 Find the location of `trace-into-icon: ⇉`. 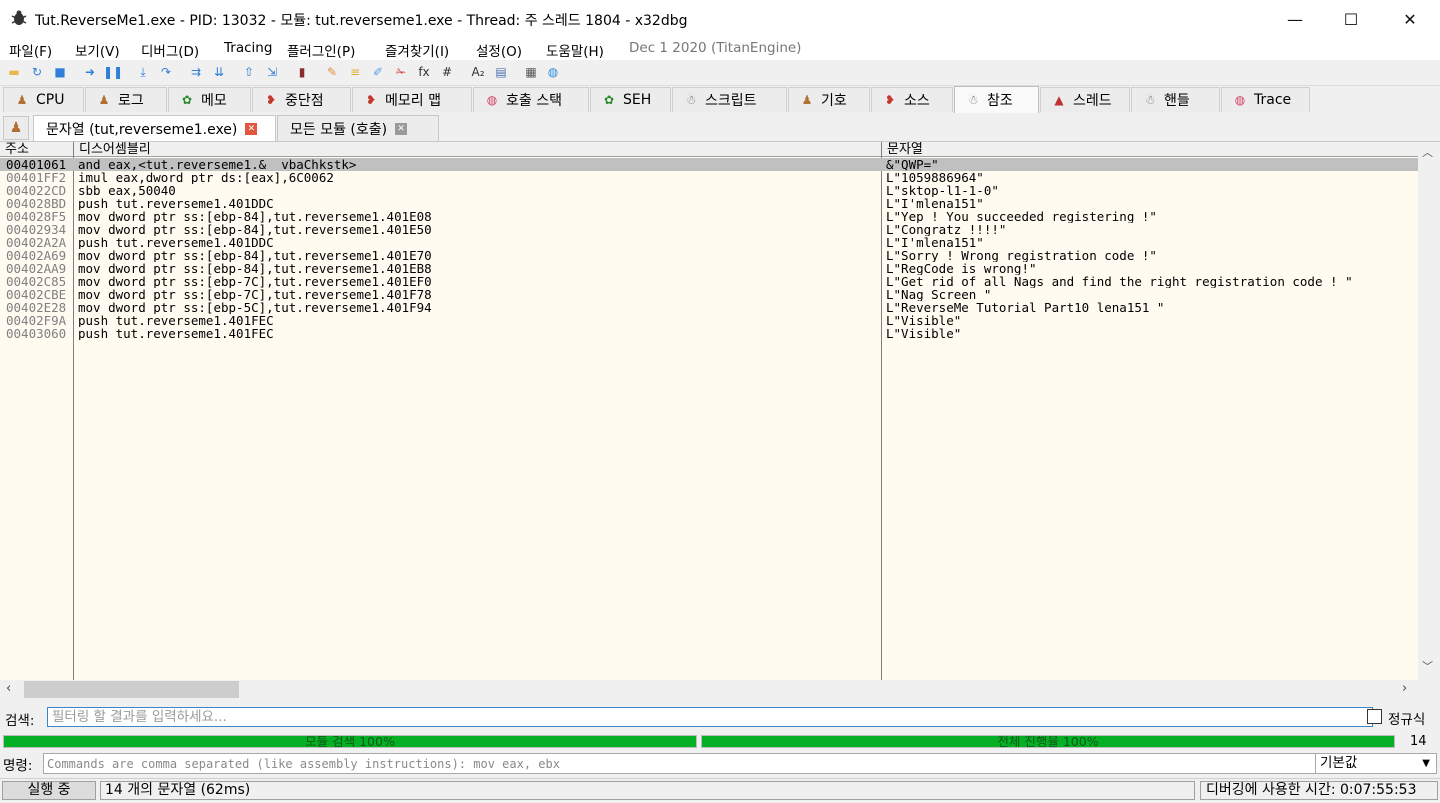

trace-into-icon: ⇉ is located at coordinates (196, 72).